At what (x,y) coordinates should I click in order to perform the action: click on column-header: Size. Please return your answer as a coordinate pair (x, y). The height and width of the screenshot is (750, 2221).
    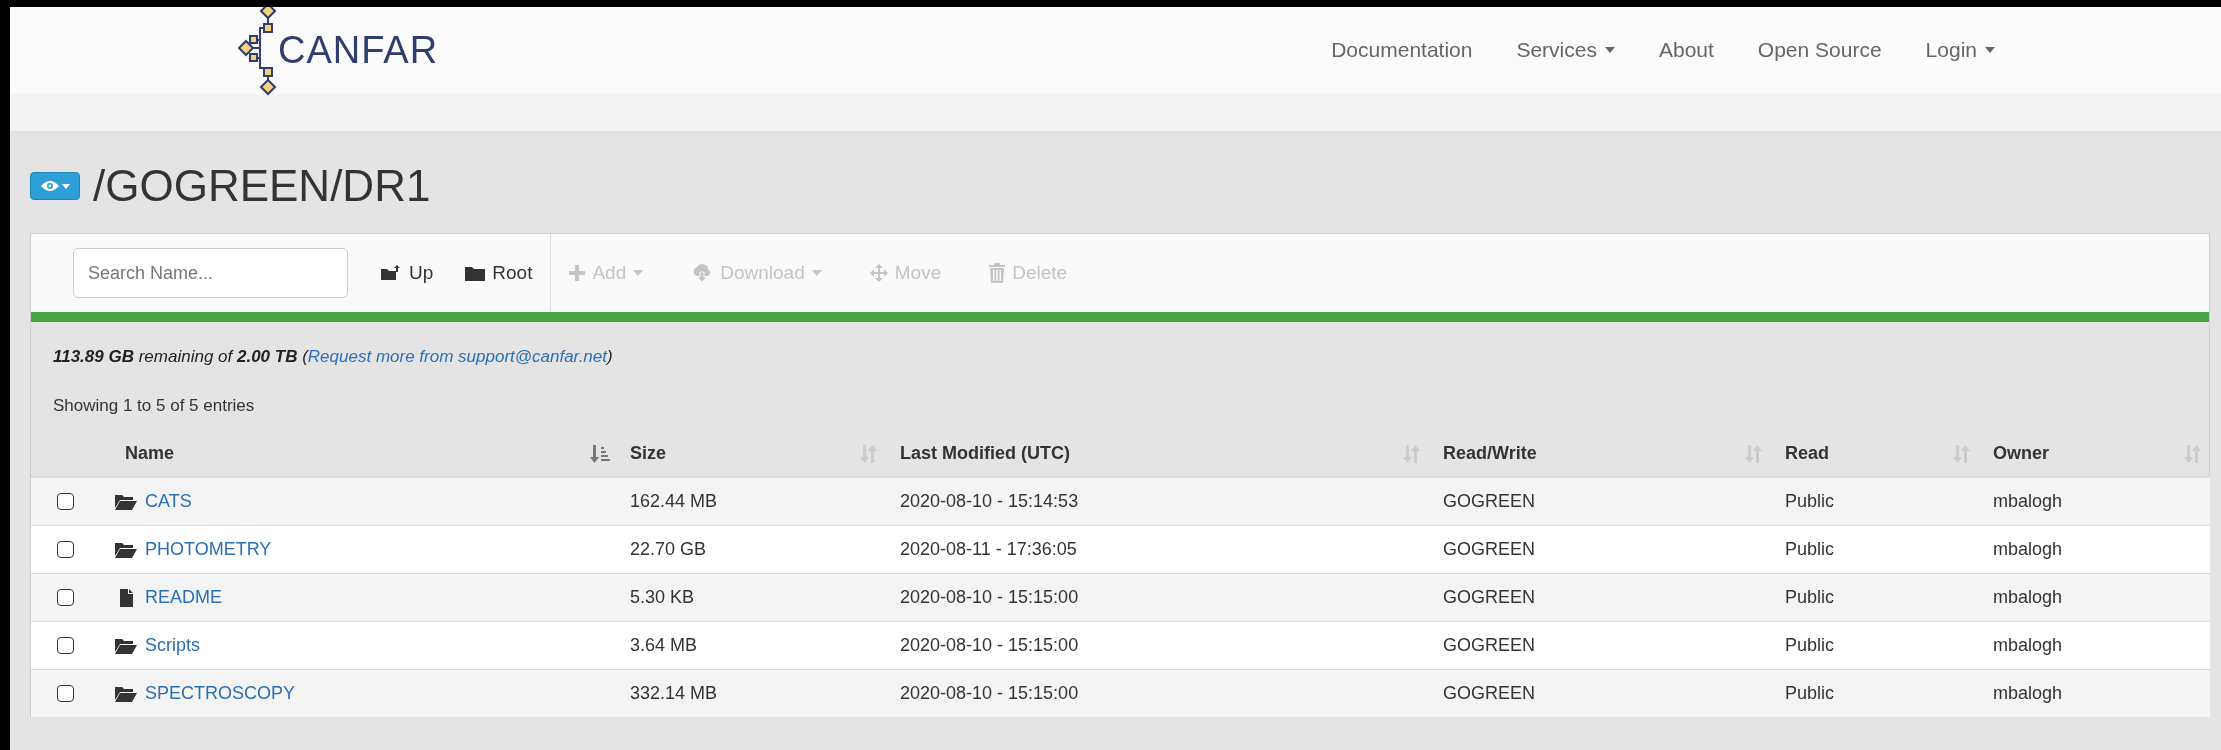
    Looking at the image, I should click on (648, 453).